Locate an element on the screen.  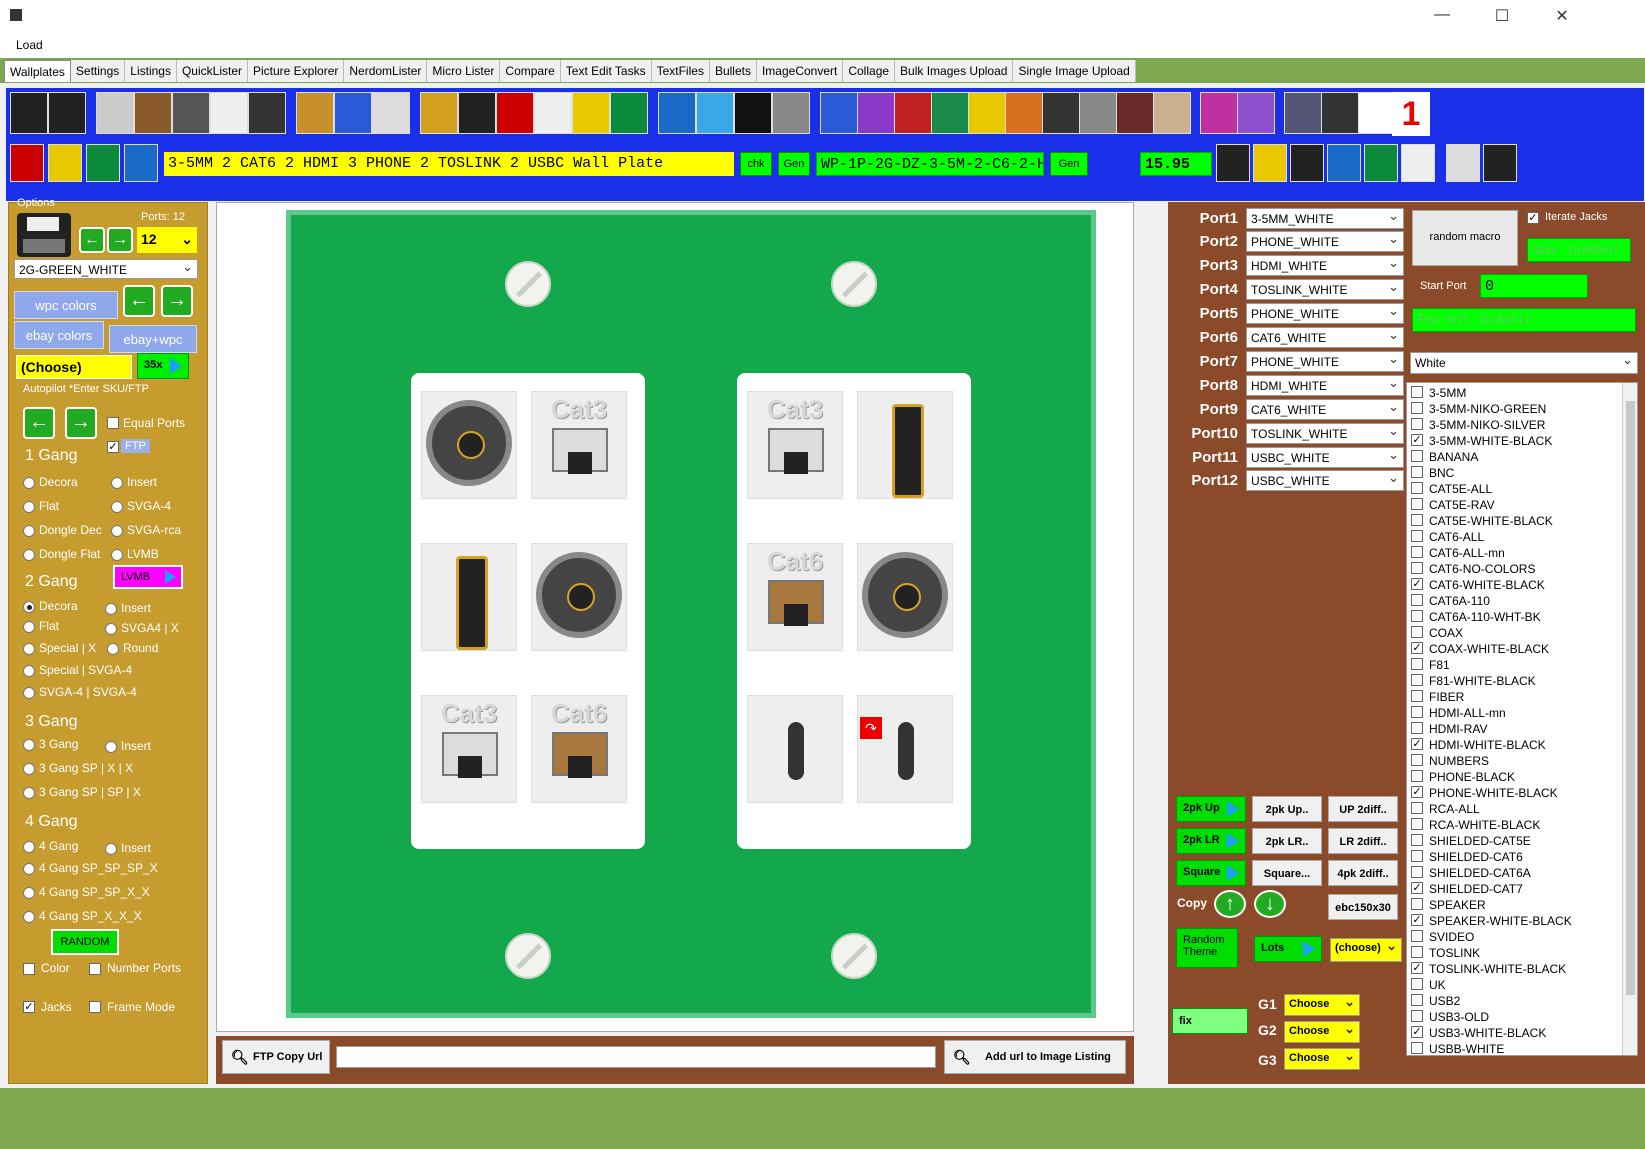
port-6-select: CAT6_WHITE is located at coordinates (1325, 337).